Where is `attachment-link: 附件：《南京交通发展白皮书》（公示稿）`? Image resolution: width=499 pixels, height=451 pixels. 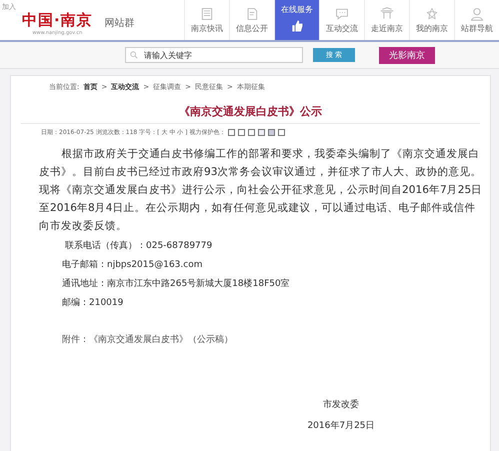 attachment-link: 附件：《南京交通发展白皮书》（公示稿） is located at coordinates (271, 339).